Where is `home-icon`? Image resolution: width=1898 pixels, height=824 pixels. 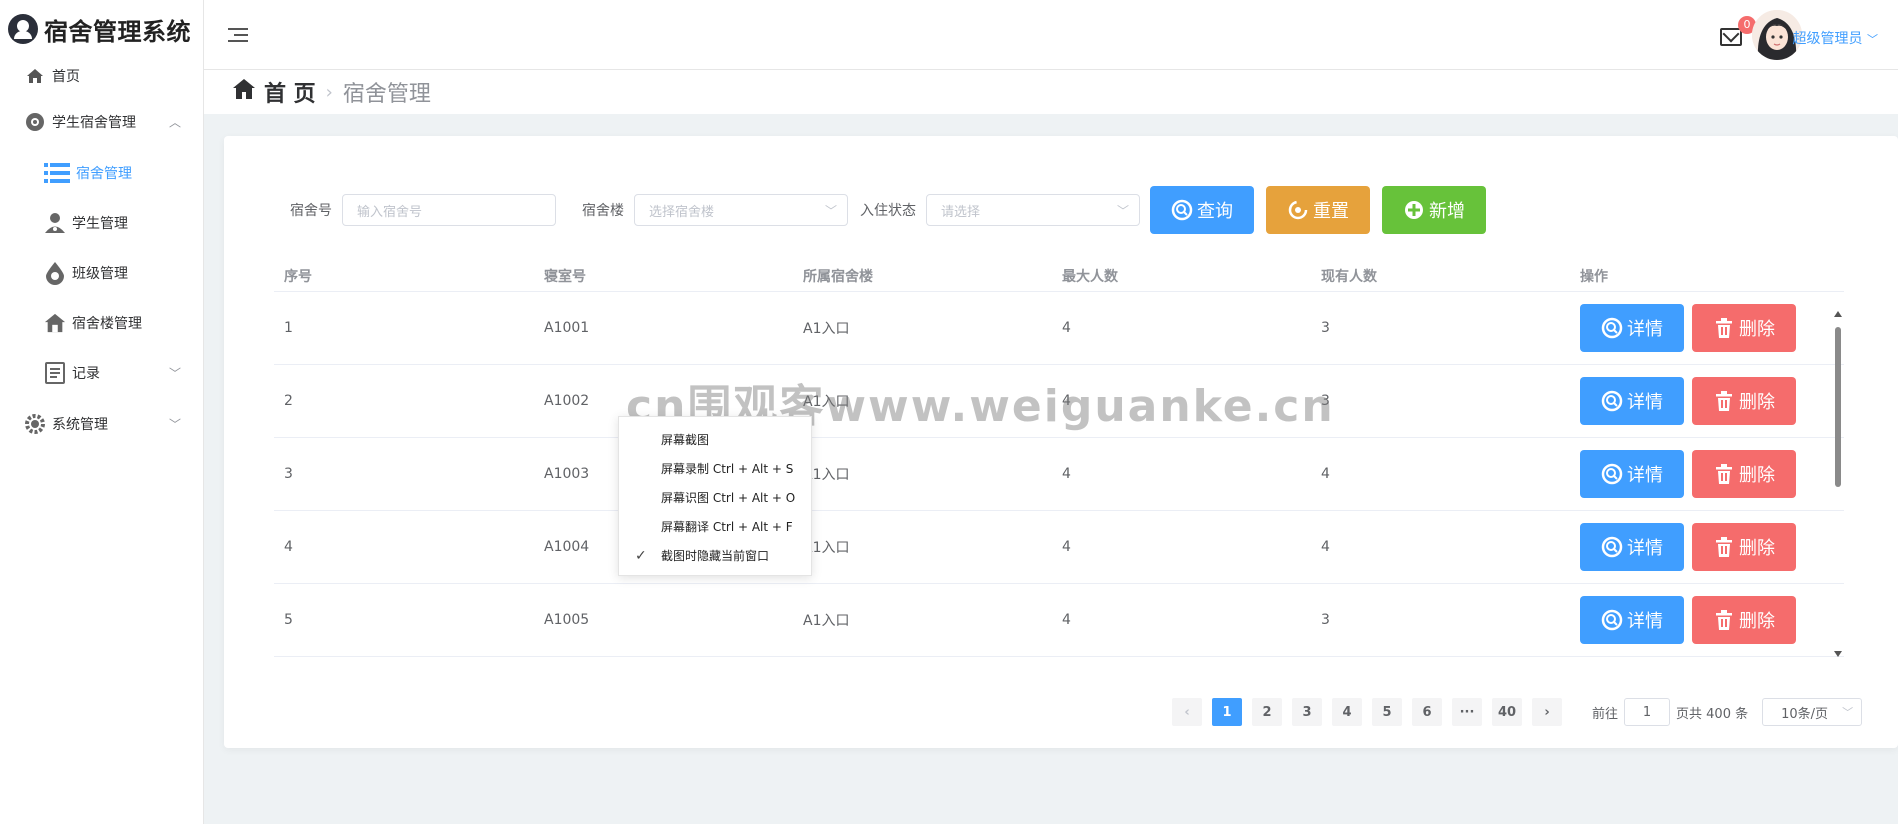
home-icon is located at coordinates (35, 76).